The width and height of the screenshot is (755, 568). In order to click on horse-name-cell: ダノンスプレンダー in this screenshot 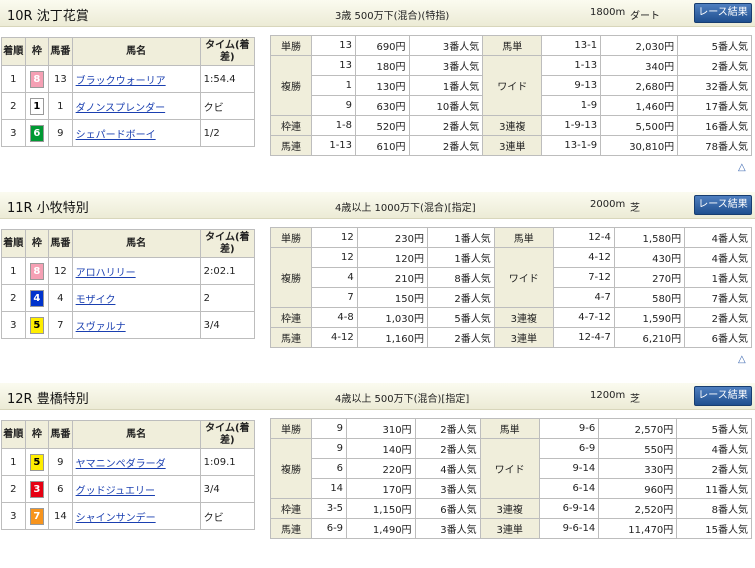, I will do `click(136, 106)`.